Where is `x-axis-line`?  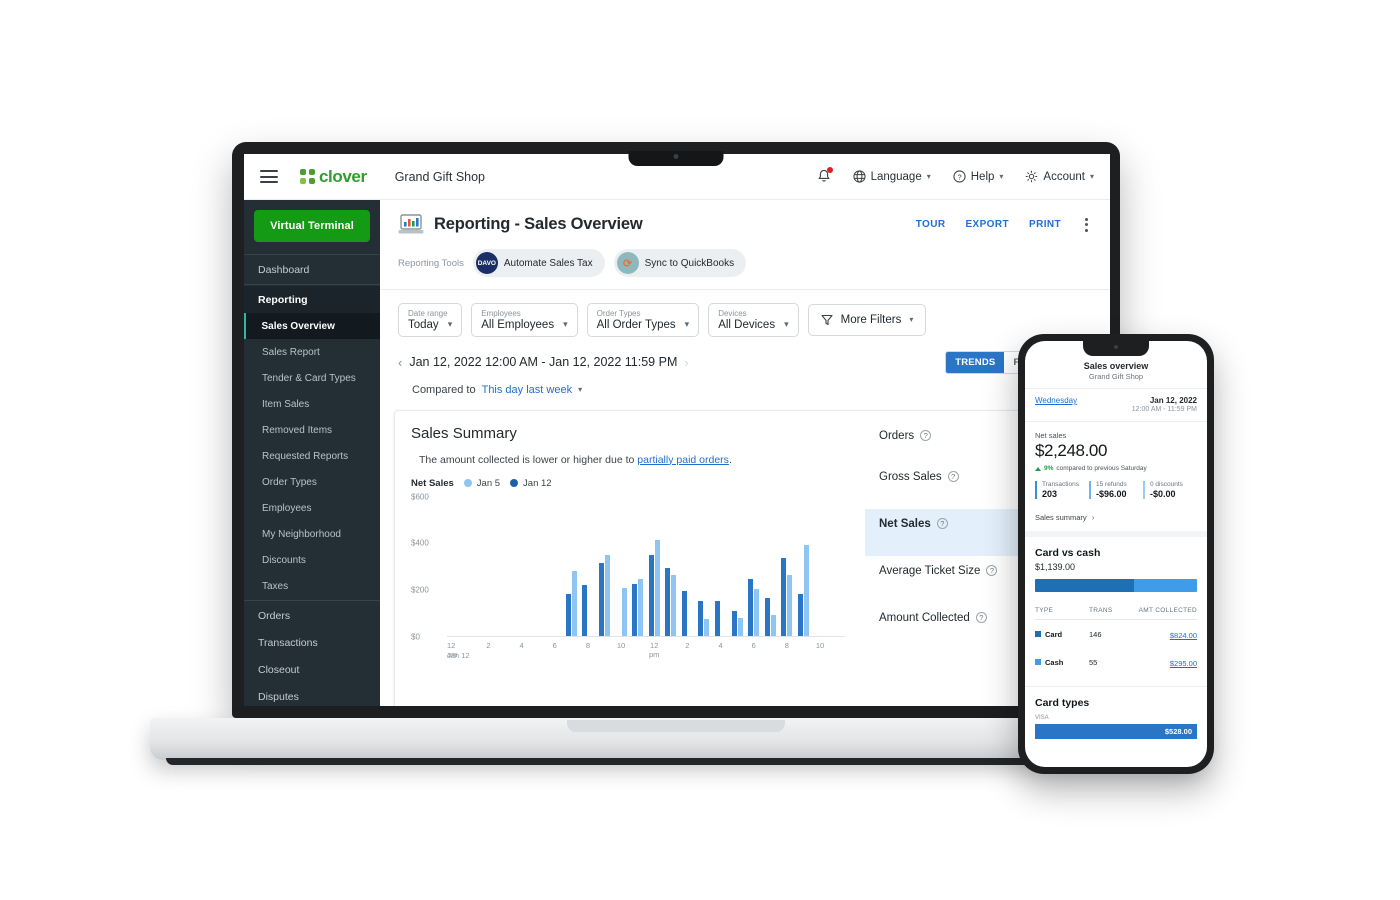 x-axis-line is located at coordinates (646, 636).